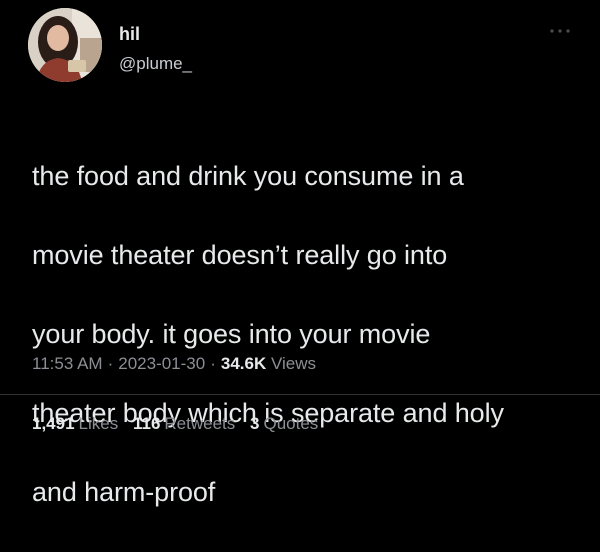 The height and width of the screenshot is (552, 600). I want to click on tweet-meta: 11:53 AM · 2023-01-30 · 34.6K Views, so click(174, 364).